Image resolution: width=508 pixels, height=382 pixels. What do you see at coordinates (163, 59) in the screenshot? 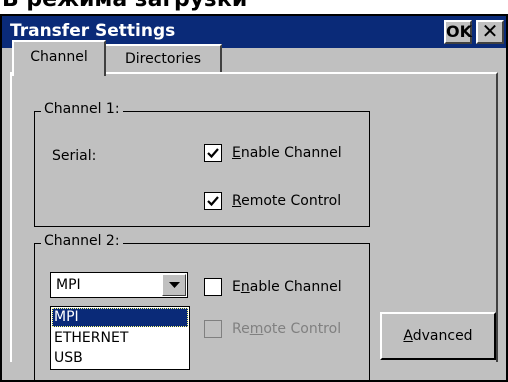
I see `tab-directories: Directories` at bounding box center [163, 59].